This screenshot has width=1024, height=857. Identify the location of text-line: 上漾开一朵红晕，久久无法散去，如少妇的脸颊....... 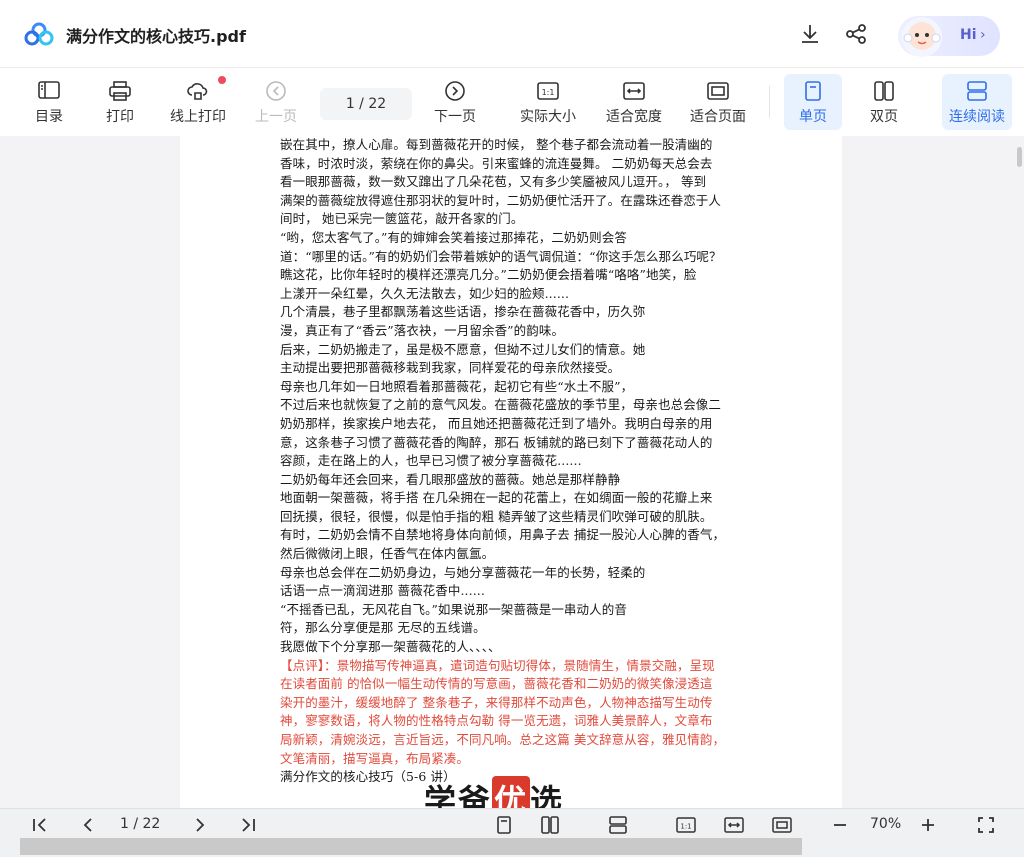
(425, 293).